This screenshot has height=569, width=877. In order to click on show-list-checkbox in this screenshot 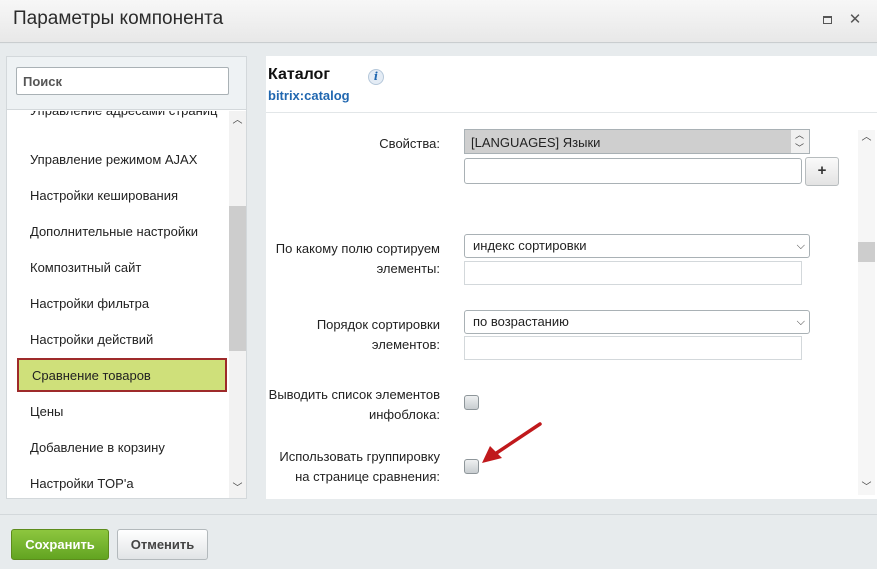, I will do `click(471, 402)`.